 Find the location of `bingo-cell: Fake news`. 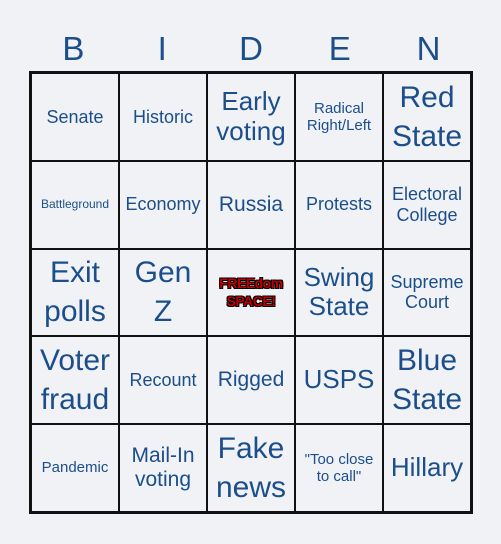

bingo-cell: Fake news is located at coordinates (251, 468).